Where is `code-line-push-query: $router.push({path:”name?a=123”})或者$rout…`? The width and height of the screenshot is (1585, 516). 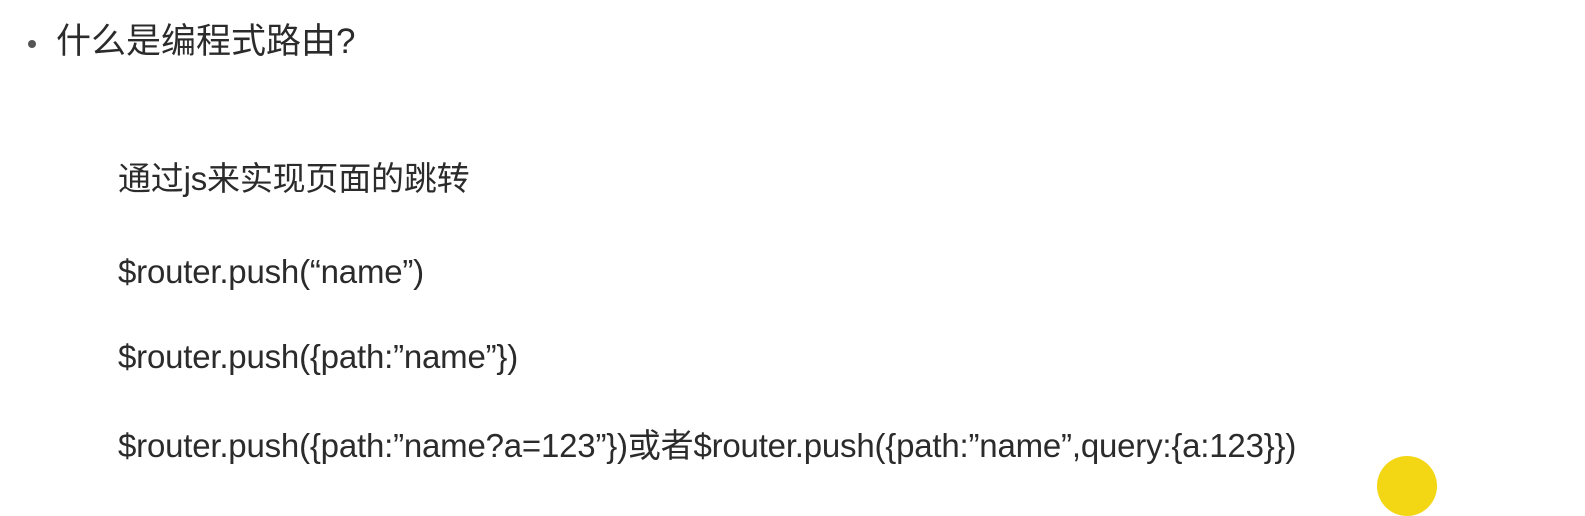 code-line-push-query: $router.push({path:”name?a=123”})或者$rout… is located at coordinates (707, 445).